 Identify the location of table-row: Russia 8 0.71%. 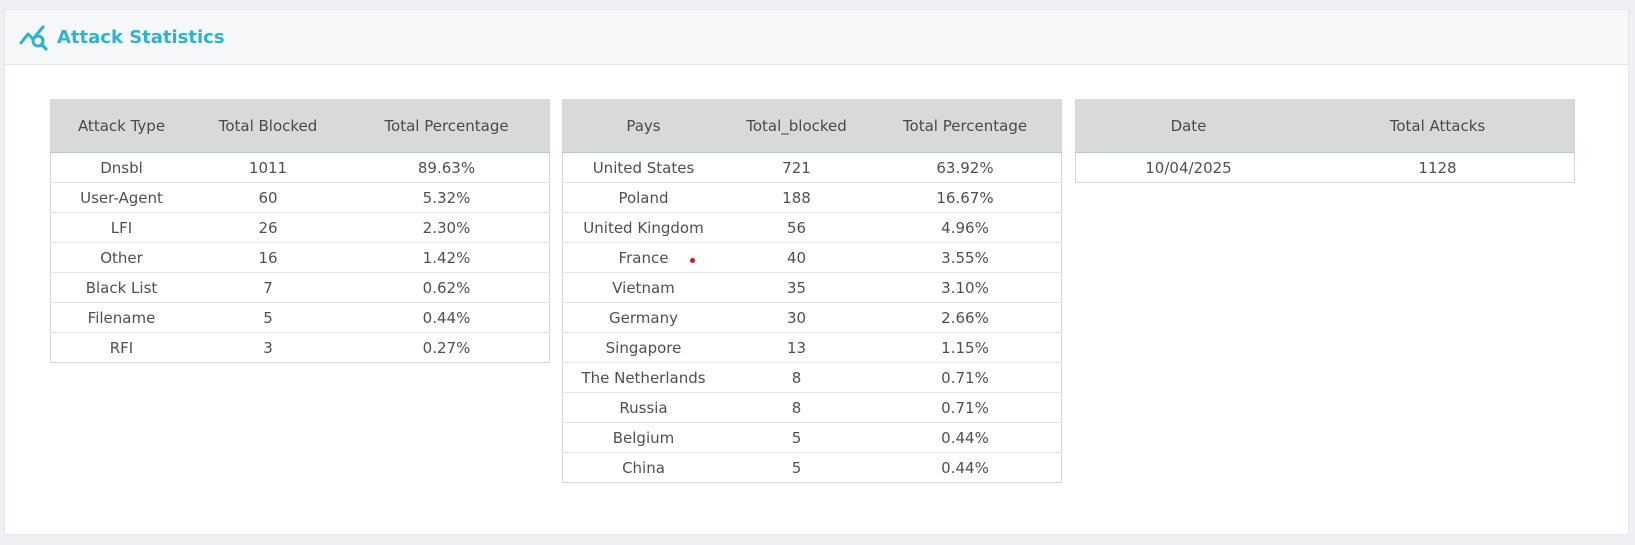
(812, 407).